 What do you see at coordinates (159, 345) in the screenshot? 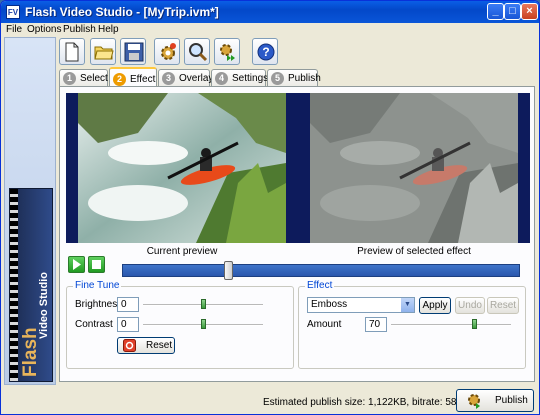
I see `reset-label: Reset` at bounding box center [159, 345].